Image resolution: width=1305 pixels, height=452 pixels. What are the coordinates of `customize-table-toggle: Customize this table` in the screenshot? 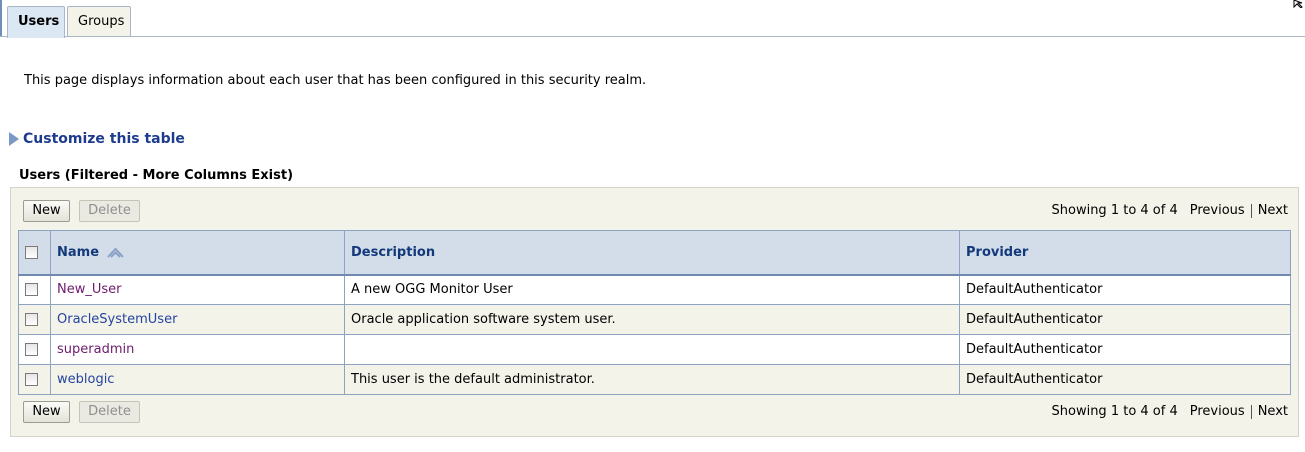 It's located at (97, 139).